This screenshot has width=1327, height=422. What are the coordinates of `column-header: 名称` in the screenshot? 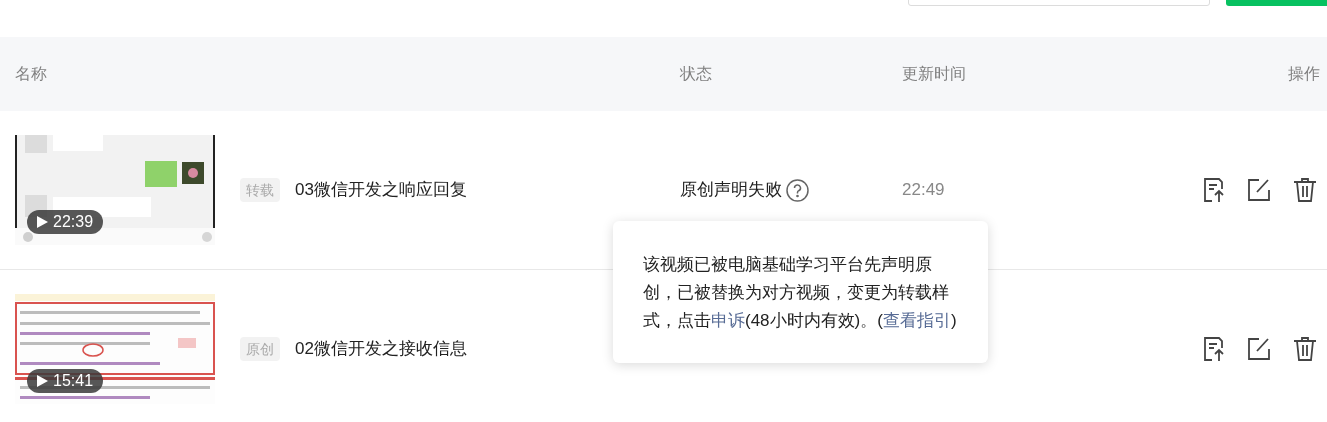 It's located at (31, 74).